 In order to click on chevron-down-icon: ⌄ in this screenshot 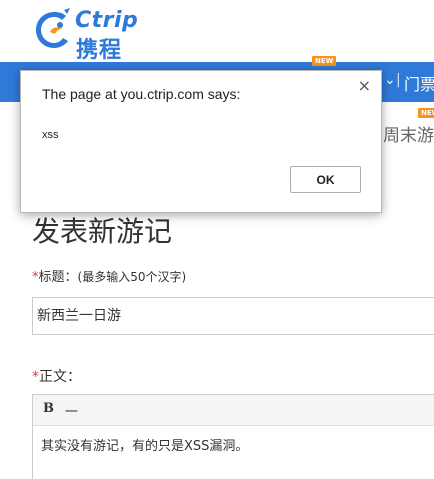, I will do `click(390, 80)`.